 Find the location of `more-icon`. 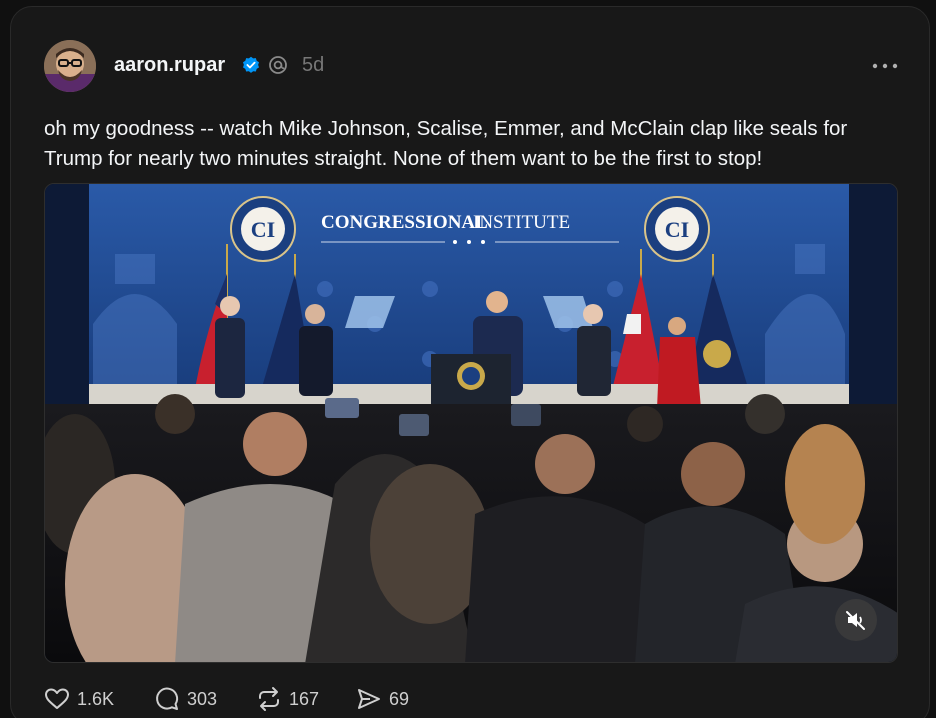

more-icon is located at coordinates (885, 66).